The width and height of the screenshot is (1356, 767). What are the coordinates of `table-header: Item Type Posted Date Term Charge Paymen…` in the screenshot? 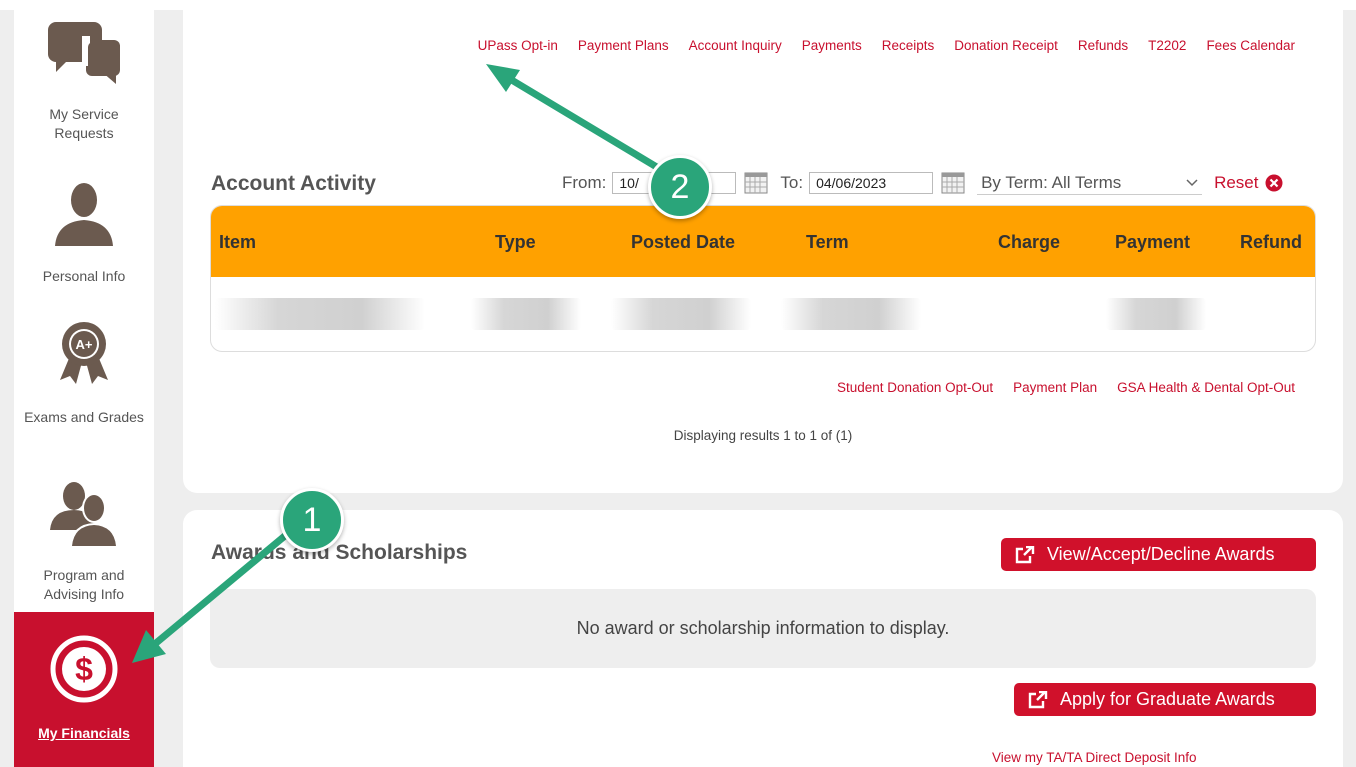 It's located at (763, 241).